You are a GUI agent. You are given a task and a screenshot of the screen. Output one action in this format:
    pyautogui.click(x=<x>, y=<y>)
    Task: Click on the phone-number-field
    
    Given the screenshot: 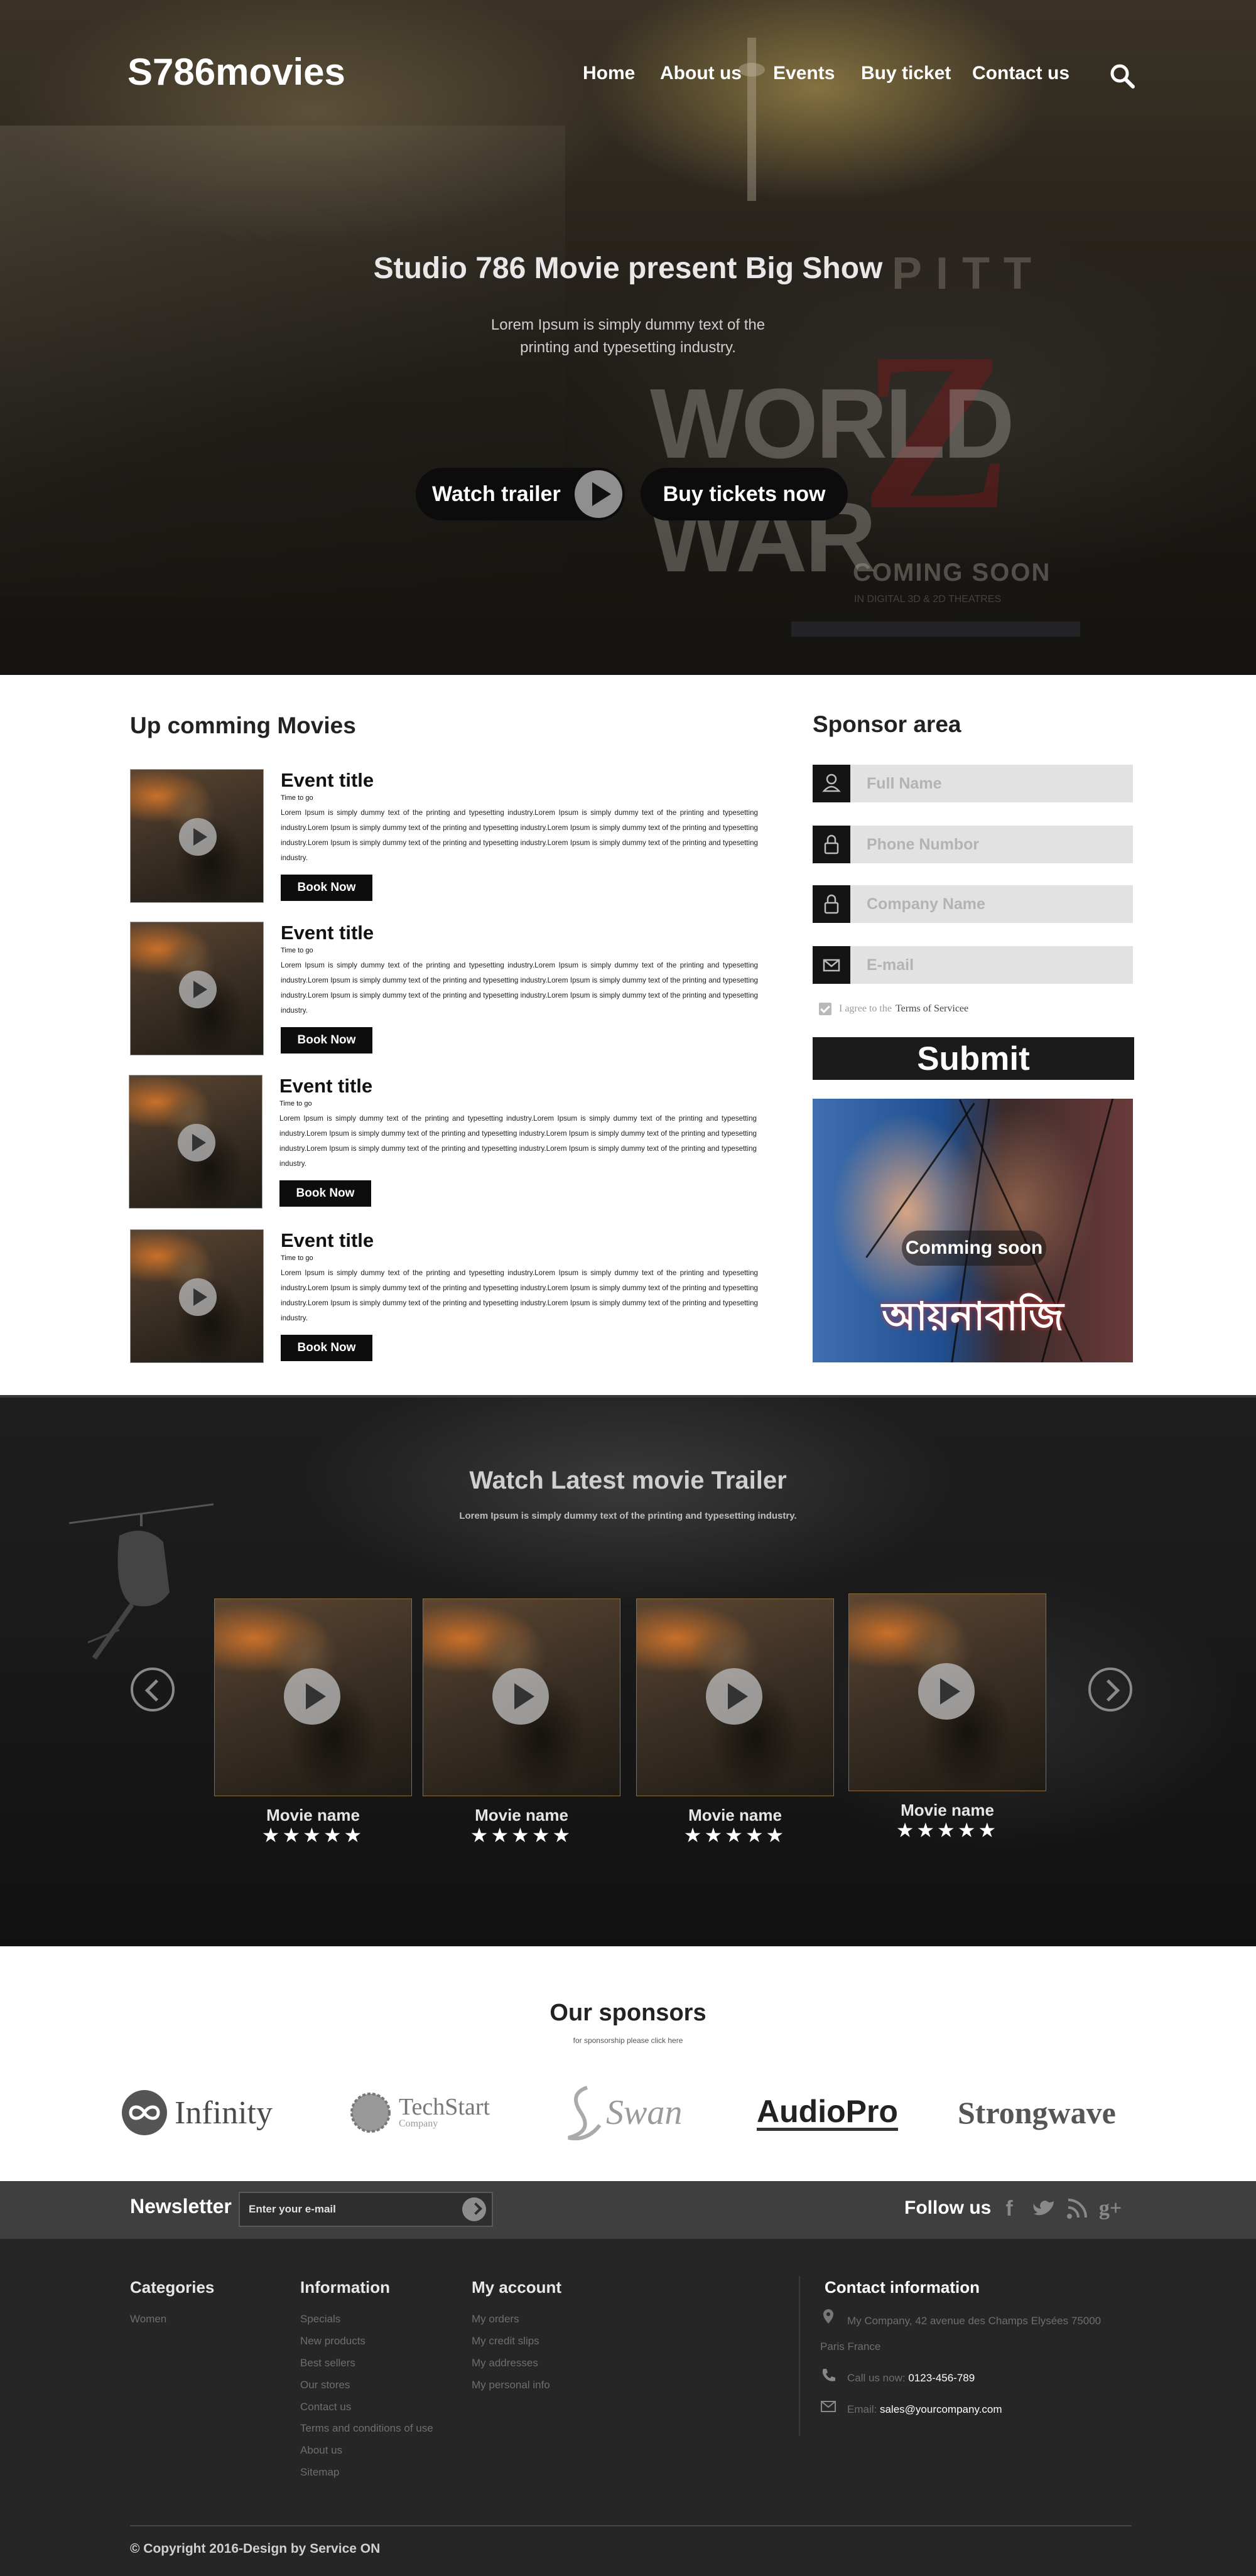 What is the action you would take?
    pyautogui.click(x=973, y=844)
    